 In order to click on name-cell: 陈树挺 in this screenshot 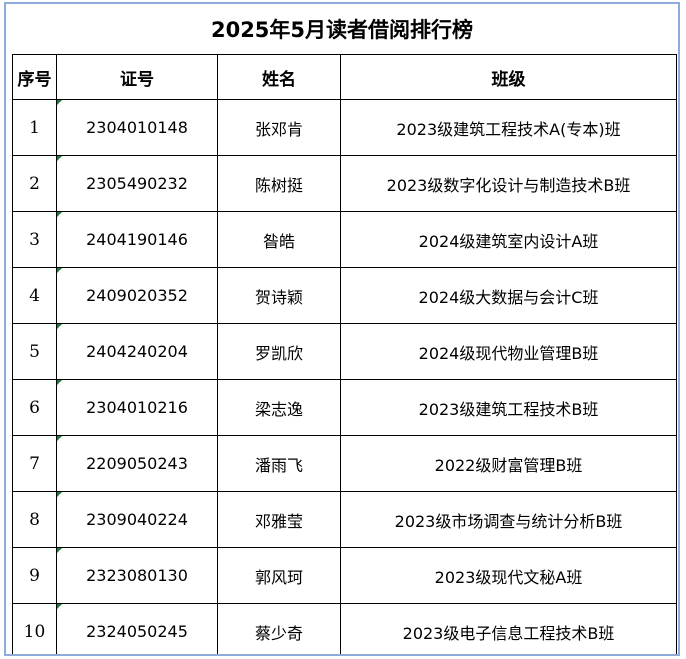, I will do `click(279, 183)`.